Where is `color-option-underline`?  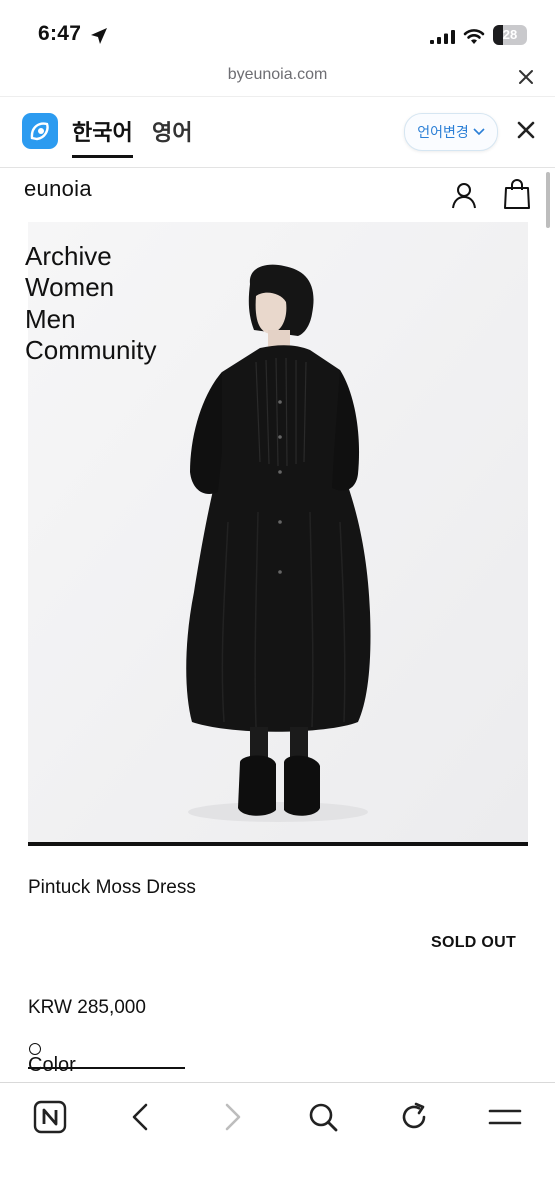
color-option-underline is located at coordinates (106, 1068).